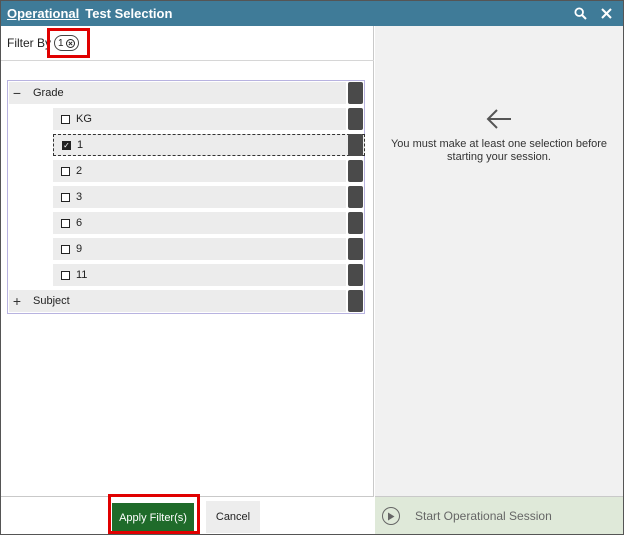 Image resolution: width=624 pixels, height=535 pixels. I want to click on search-icon, so click(580, 14).